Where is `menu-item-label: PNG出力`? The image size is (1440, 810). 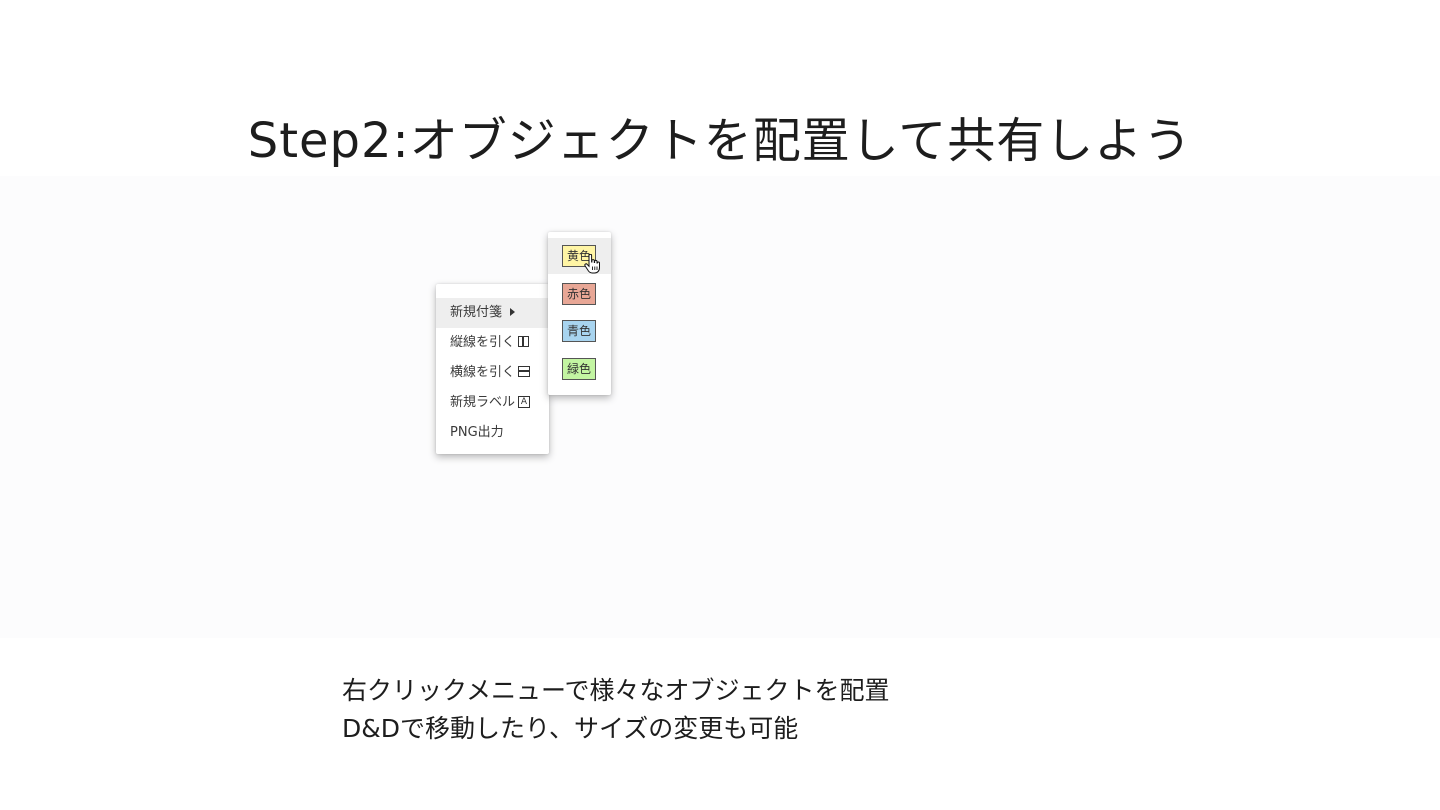
menu-item-label: PNG出力 is located at coordinates (477, 432).